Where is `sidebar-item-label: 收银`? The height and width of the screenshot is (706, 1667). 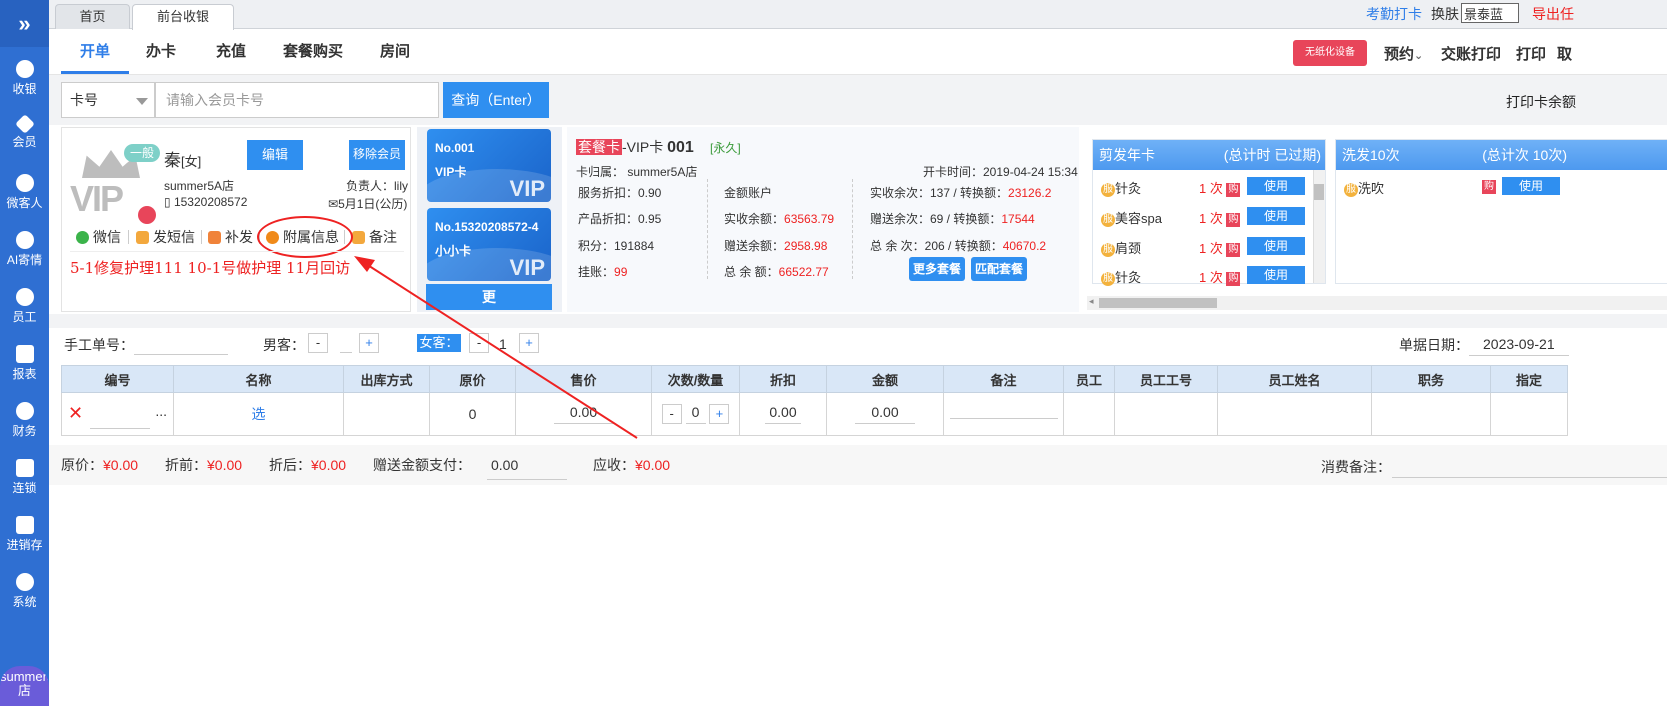 sidebar-item-label: 收银 is located at coordinates (24, 89).